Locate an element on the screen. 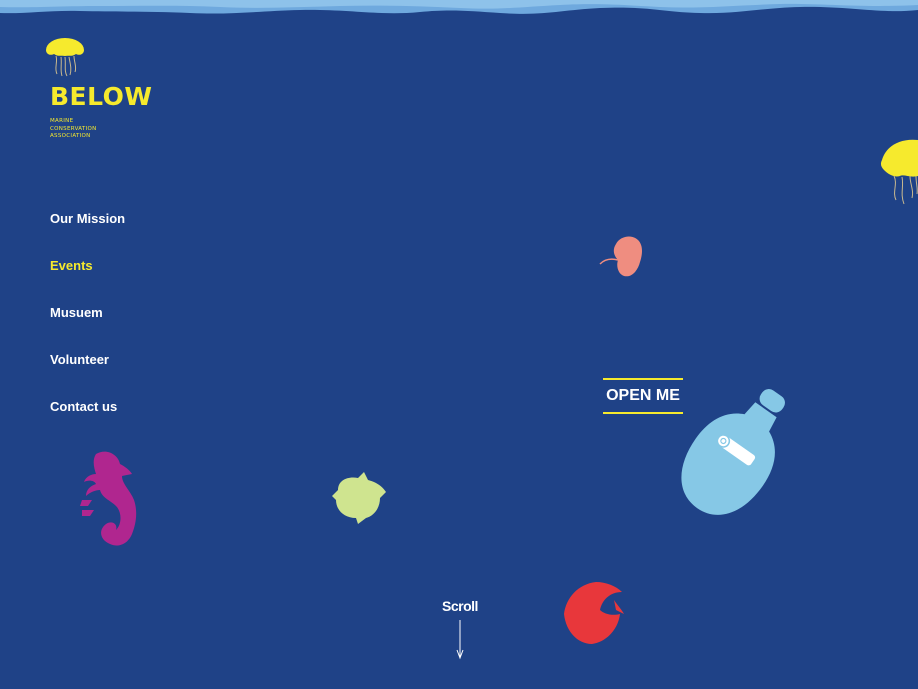 The image size is (918, 689). fish-icon is located at coordinates (593, 613).